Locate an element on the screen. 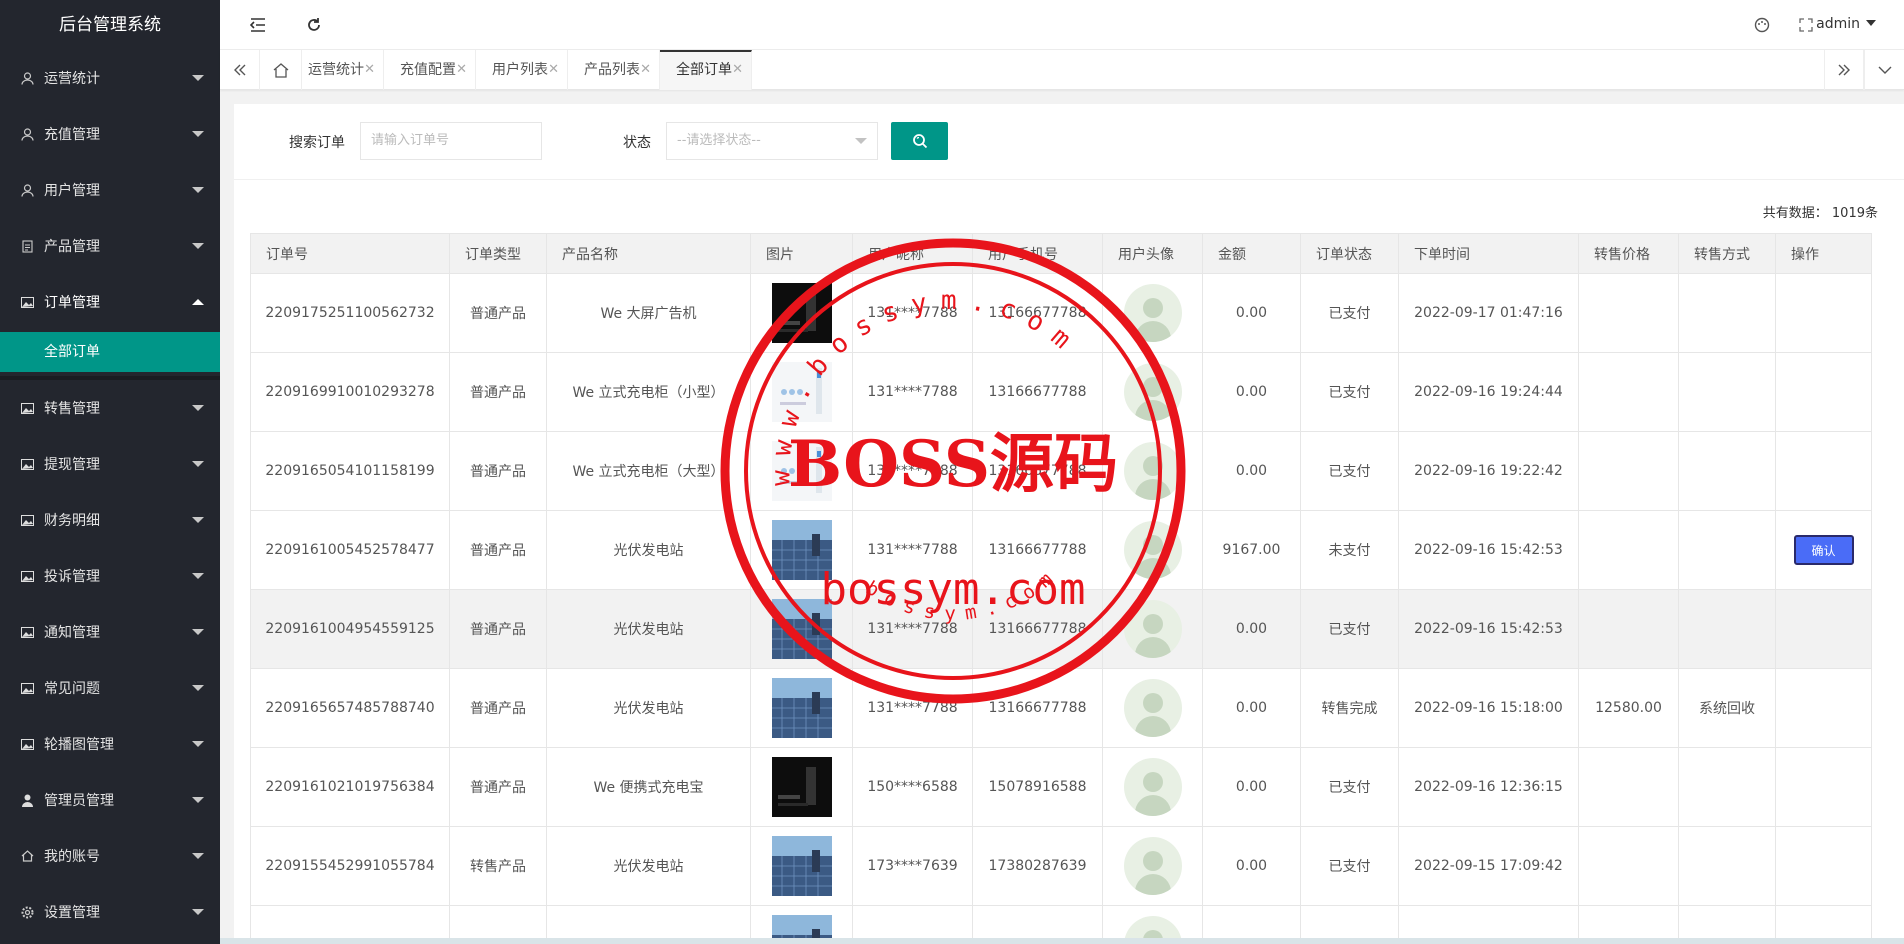 The image size is (1904, 944). order-status-cell: 未支付 is located at coordinates (1349, 550).